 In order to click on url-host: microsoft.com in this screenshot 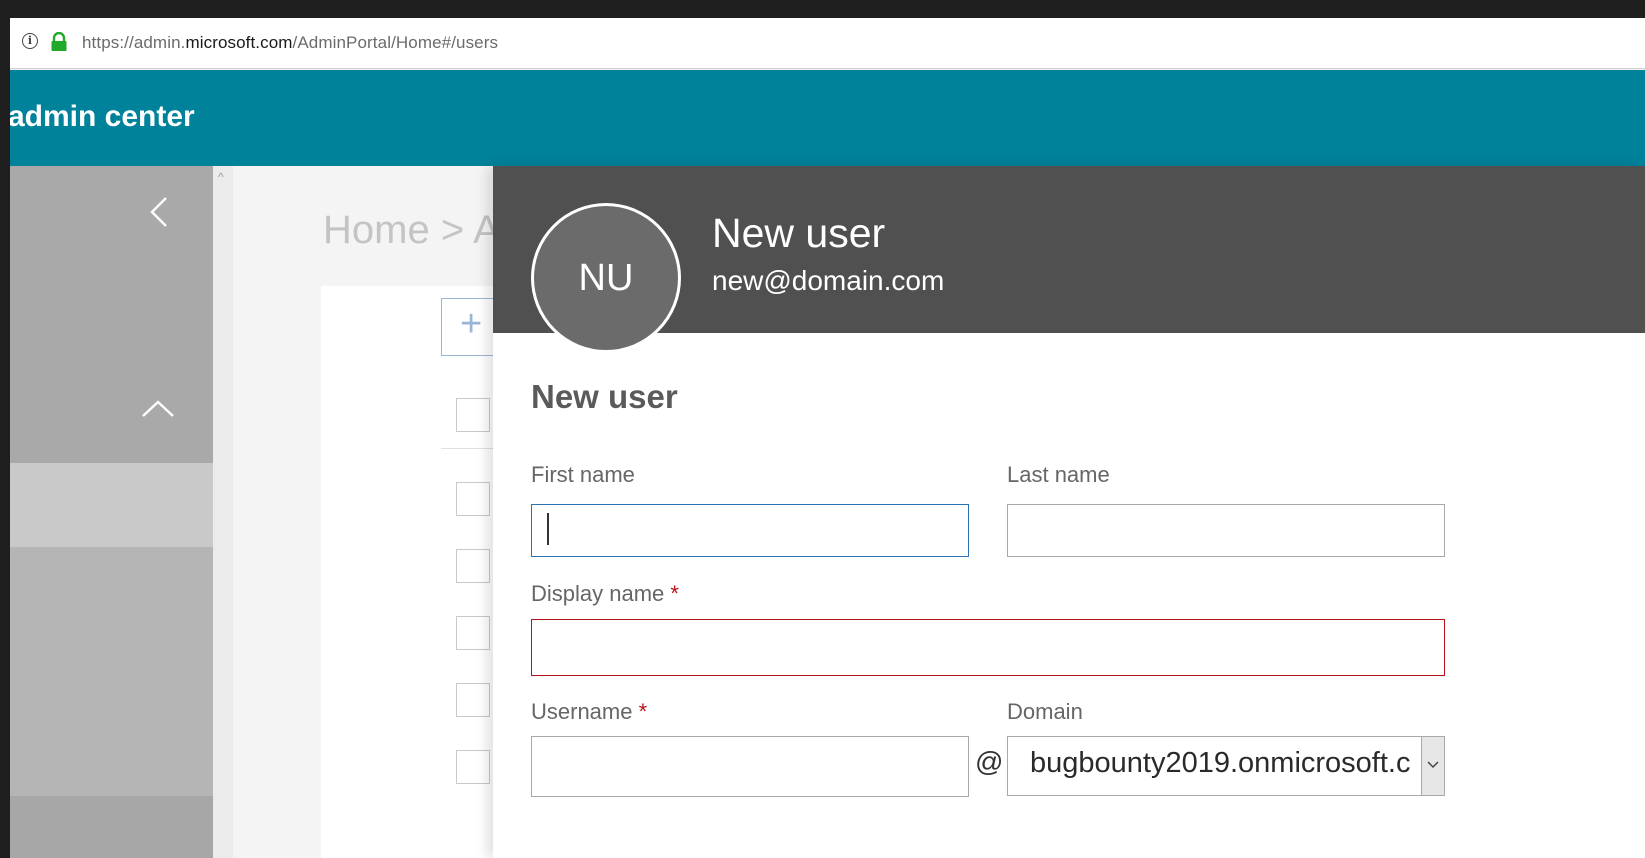, I will do `click(239, 42)`.